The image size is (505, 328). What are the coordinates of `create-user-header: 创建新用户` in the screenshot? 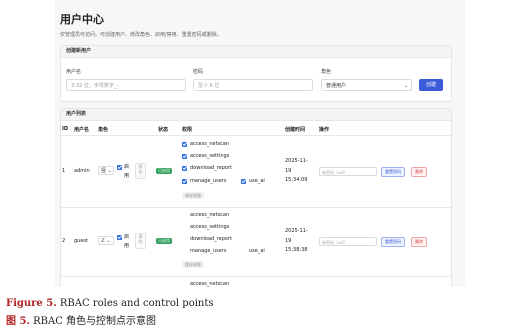 It's located at (256, 52).